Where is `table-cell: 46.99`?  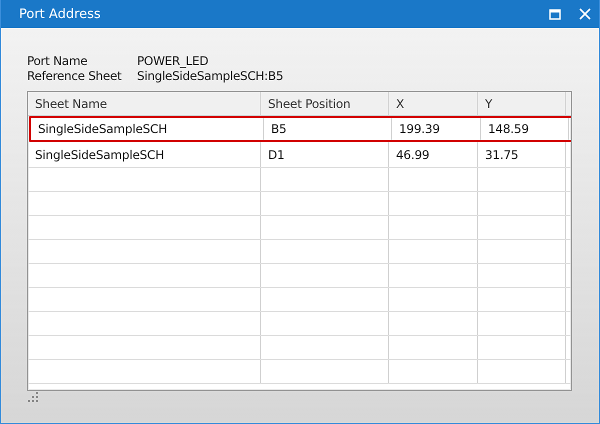 table-cell: 46.99 is located at coordinates (433, 154).